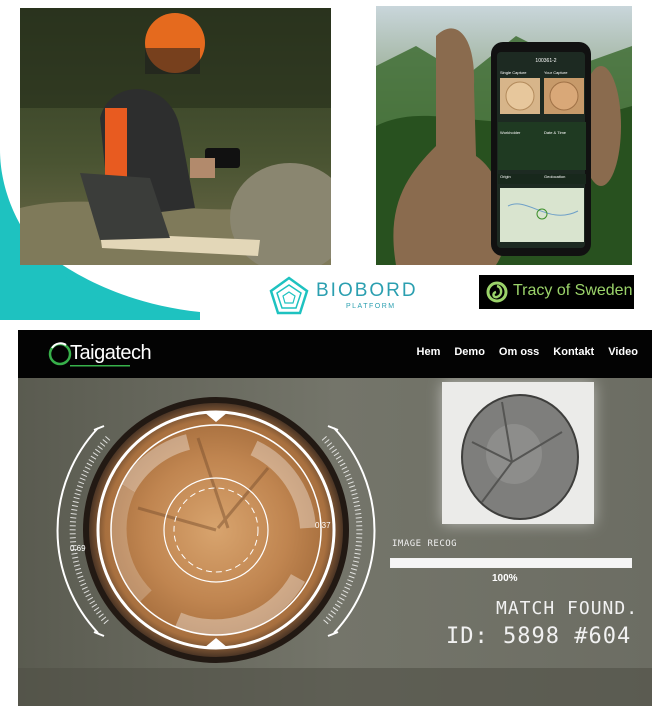 Image resolution: width=652 pixels, height=713 pixels. What do you see at coordinates (111, 353) in the screenshot?
I see `taigatech-wordmark: Taigatech` at bounding box center [111, 353].